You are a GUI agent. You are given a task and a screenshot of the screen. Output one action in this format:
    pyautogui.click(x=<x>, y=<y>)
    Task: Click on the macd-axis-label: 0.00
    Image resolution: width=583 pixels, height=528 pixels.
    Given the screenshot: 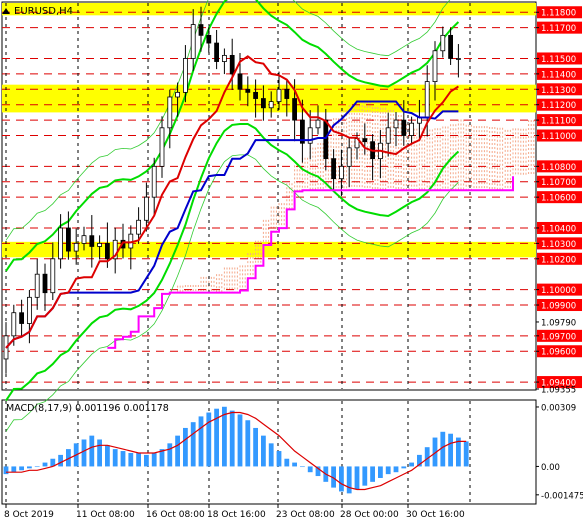 What is the action you would take?
    pyautogui.click(x=550, y=468)
    